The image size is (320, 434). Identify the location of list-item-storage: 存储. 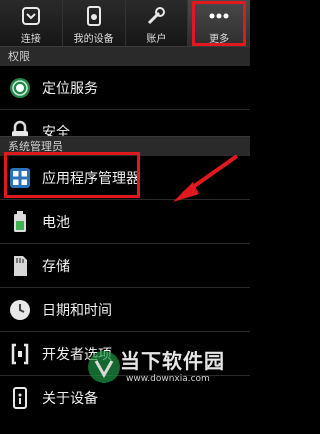
(125, 266).